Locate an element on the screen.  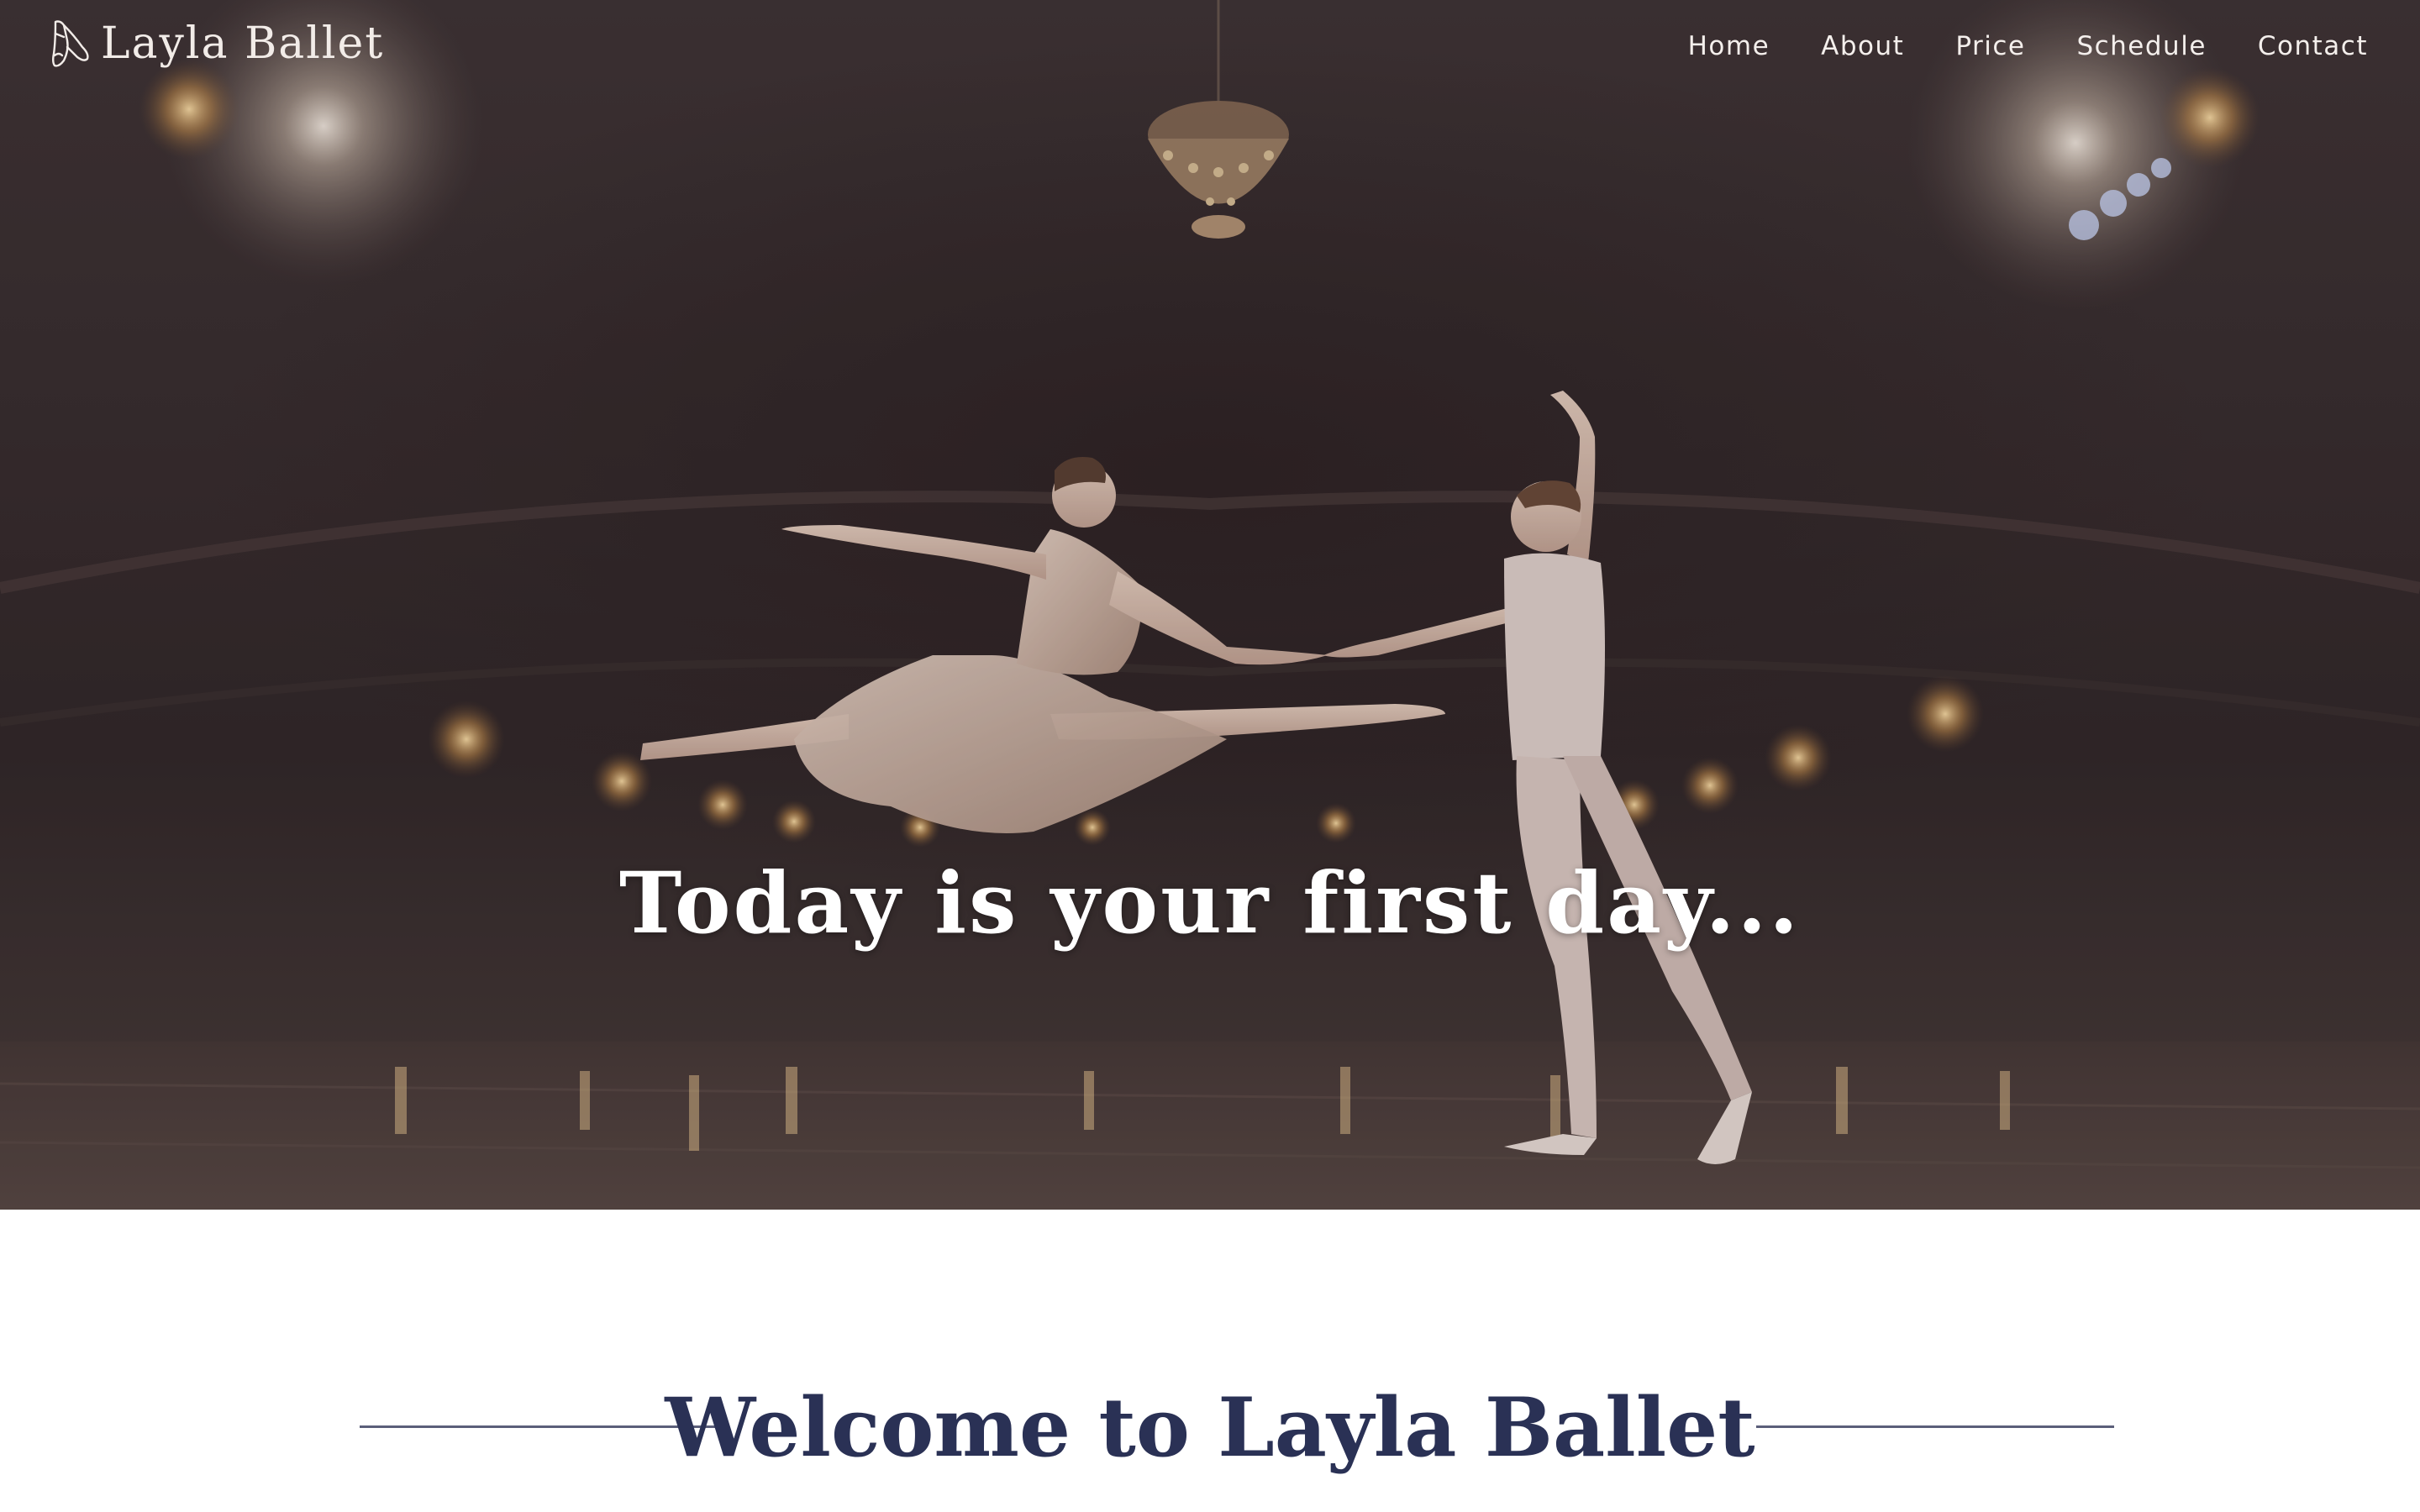
nav-item-schedule: Schedule is located at coordinates (2141, 46).